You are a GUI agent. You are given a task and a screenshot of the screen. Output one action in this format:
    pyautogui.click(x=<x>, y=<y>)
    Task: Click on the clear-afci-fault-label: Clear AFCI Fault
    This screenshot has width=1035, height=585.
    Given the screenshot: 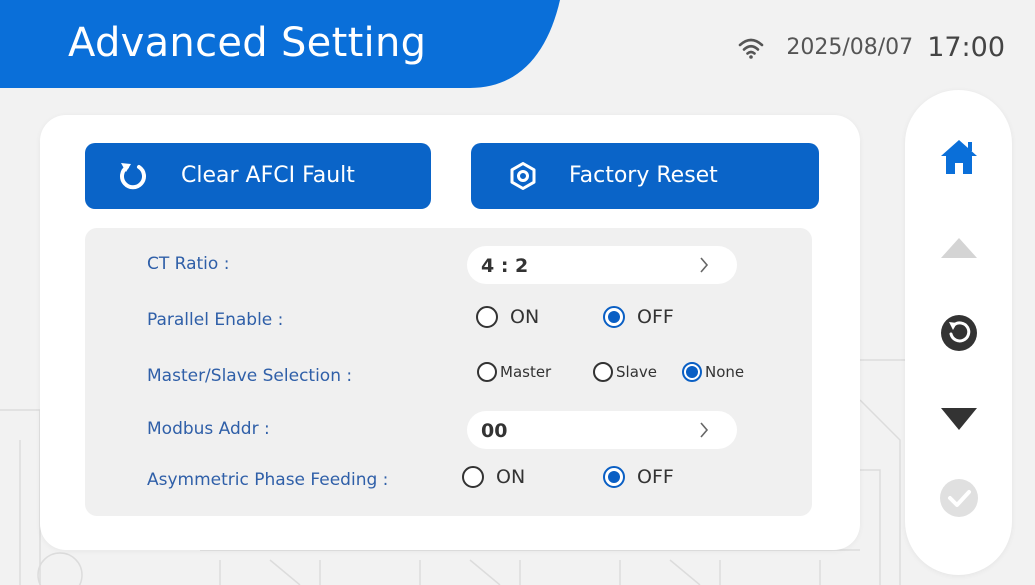 What is the action you would take?
    pyautogui.click(x=268, y=175)
    